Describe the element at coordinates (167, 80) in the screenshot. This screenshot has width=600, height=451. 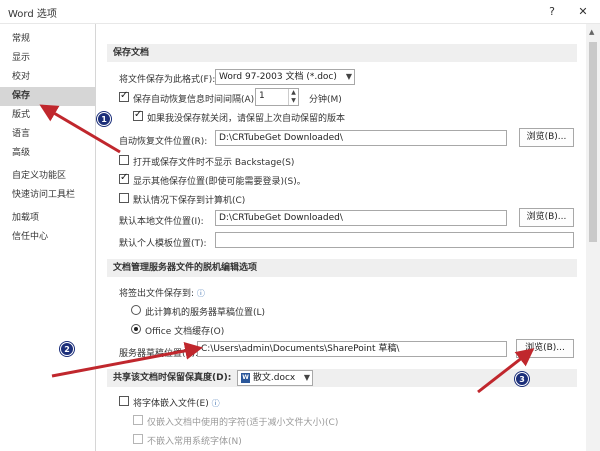
I see `format-label: 将文件保存为此格式(F):` at that location.